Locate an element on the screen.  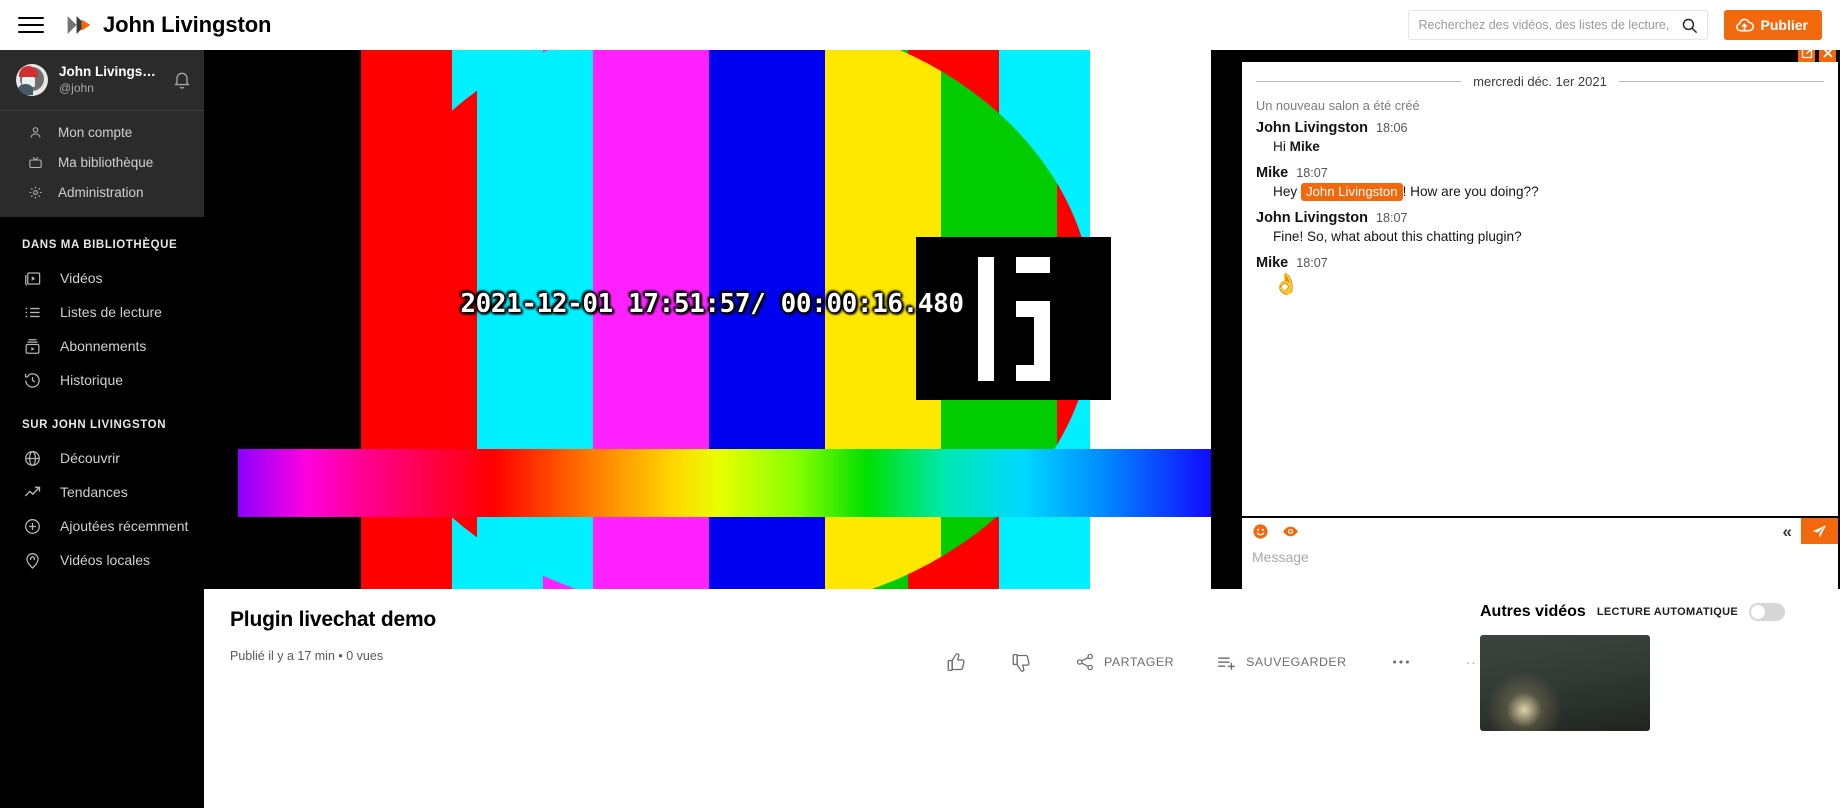
search-box is located at coordinates (1557, 25).